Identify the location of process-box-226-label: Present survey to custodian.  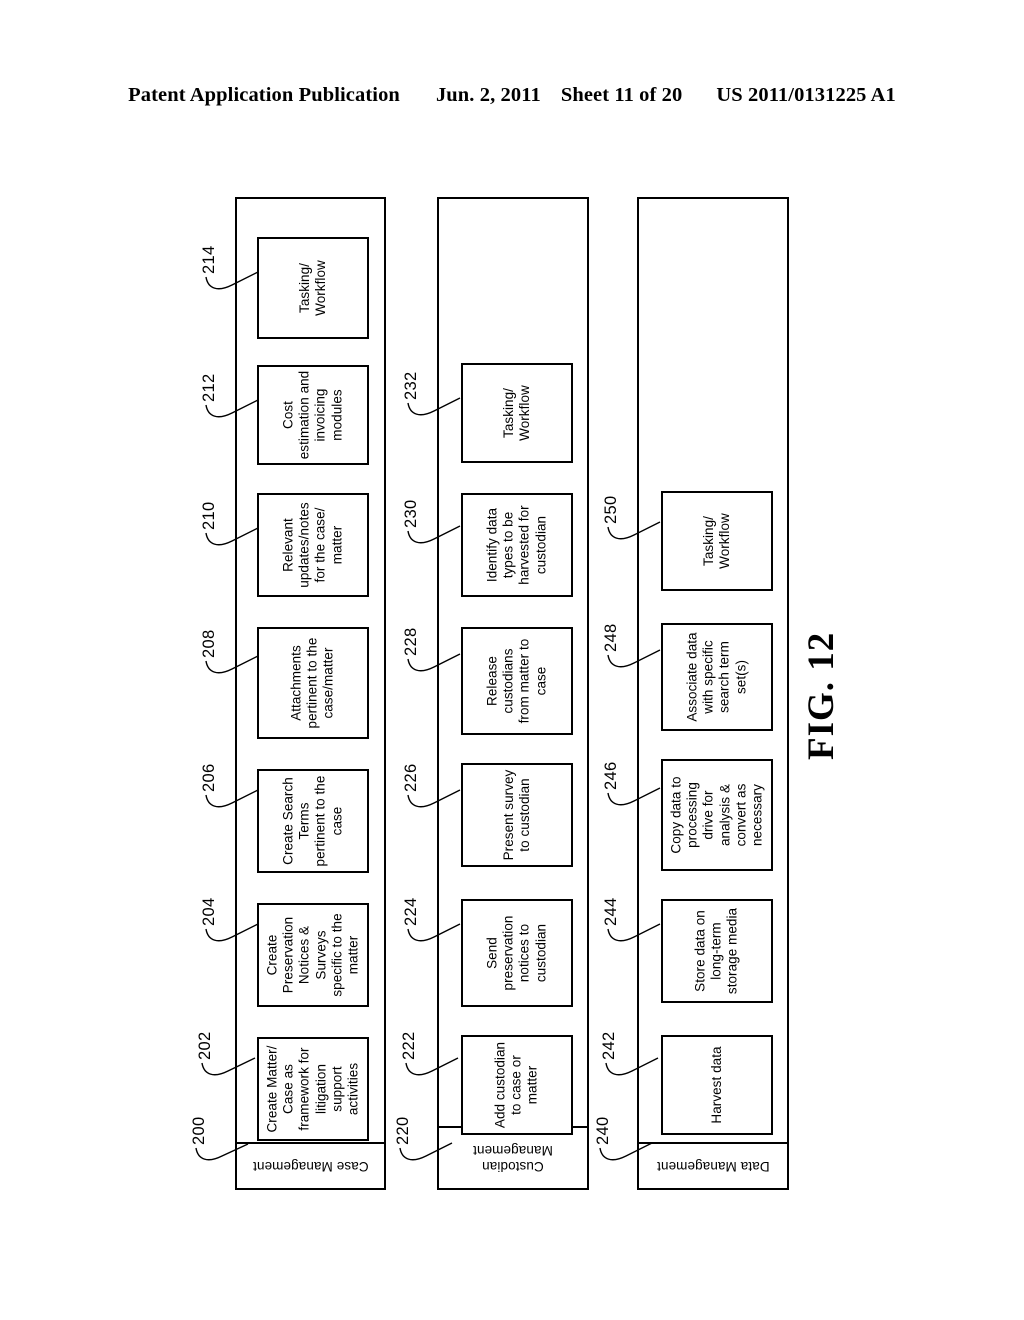
(516, 815).